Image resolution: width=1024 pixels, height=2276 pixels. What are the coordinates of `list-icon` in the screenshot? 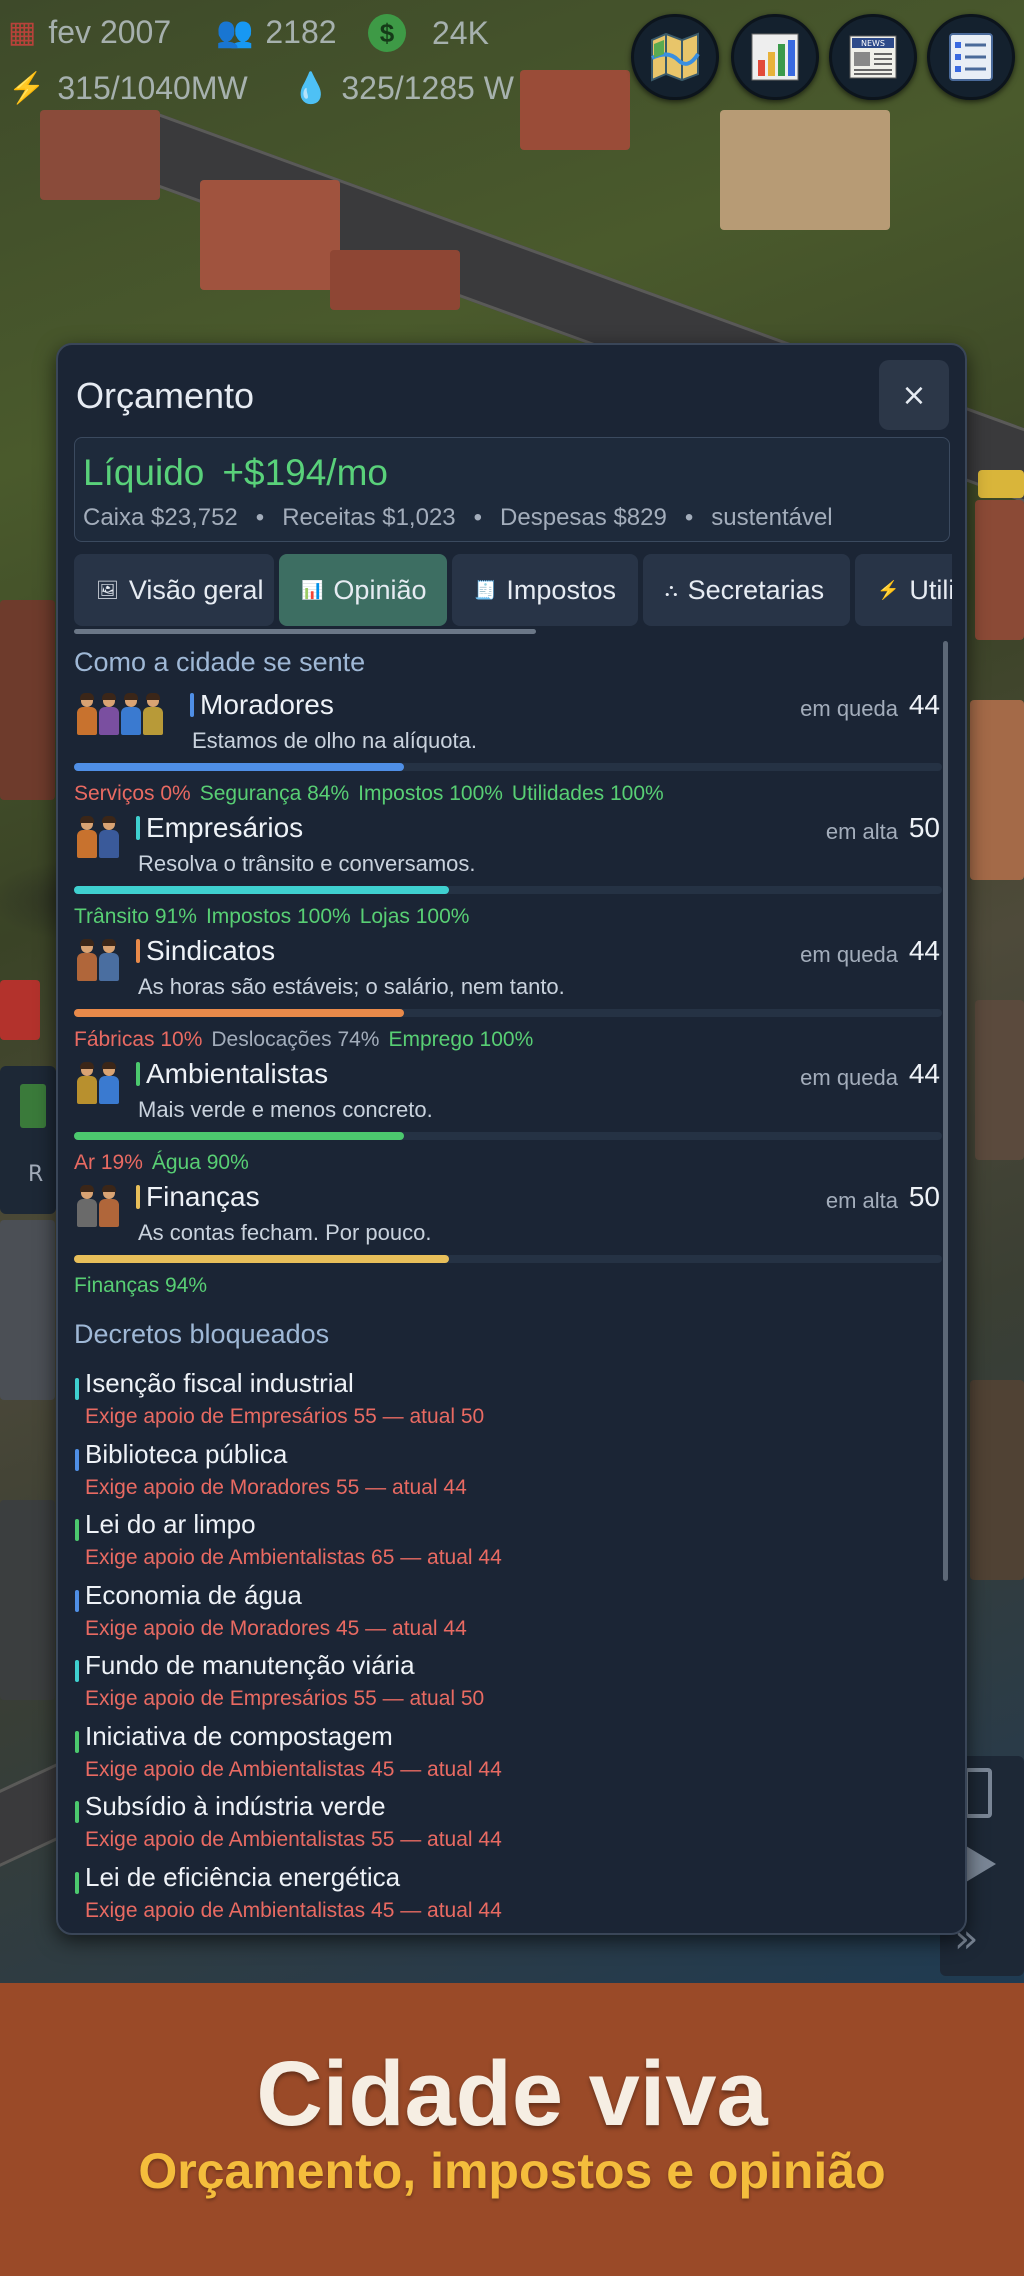 It's located at (971, 57).